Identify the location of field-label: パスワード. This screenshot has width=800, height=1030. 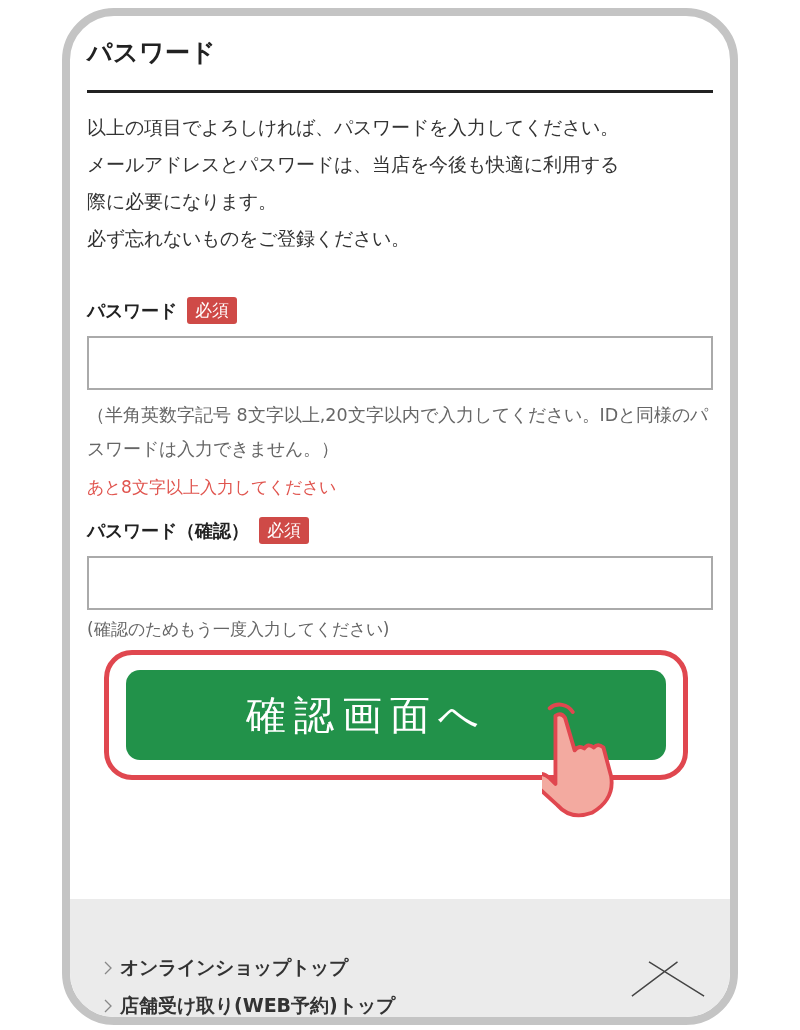
(132, 310).